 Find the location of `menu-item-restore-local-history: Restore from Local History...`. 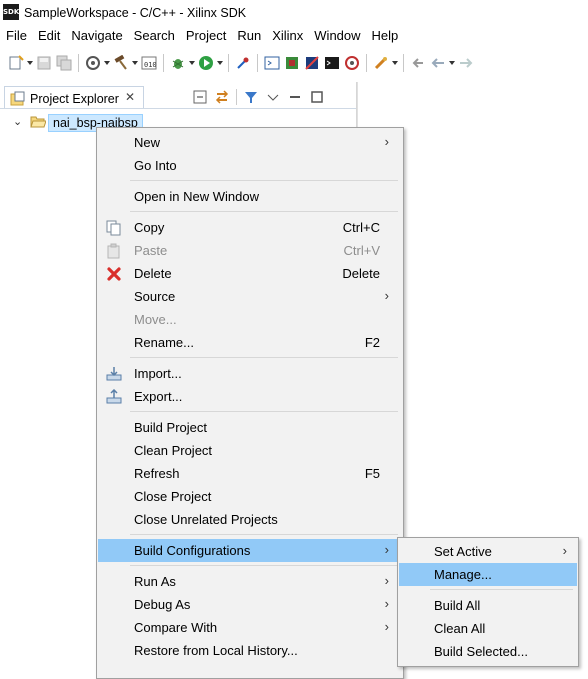

menu-item-restore-local-history: Restore from Local History... is located at coordinates (250, 650).